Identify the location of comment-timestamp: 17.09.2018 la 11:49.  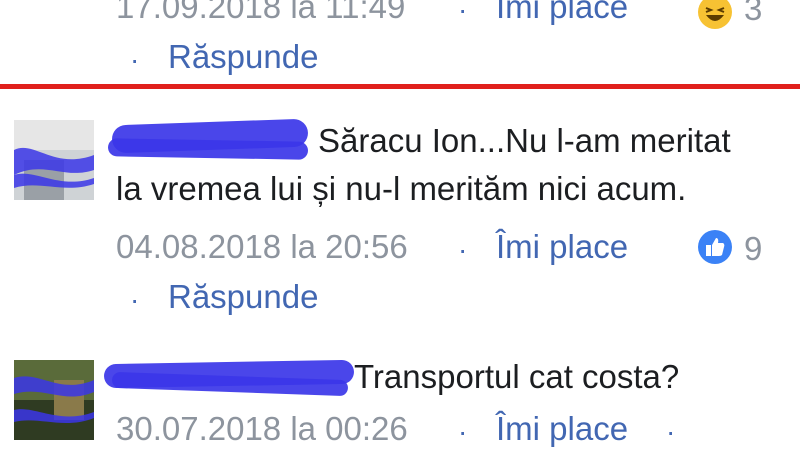
(261, 12).